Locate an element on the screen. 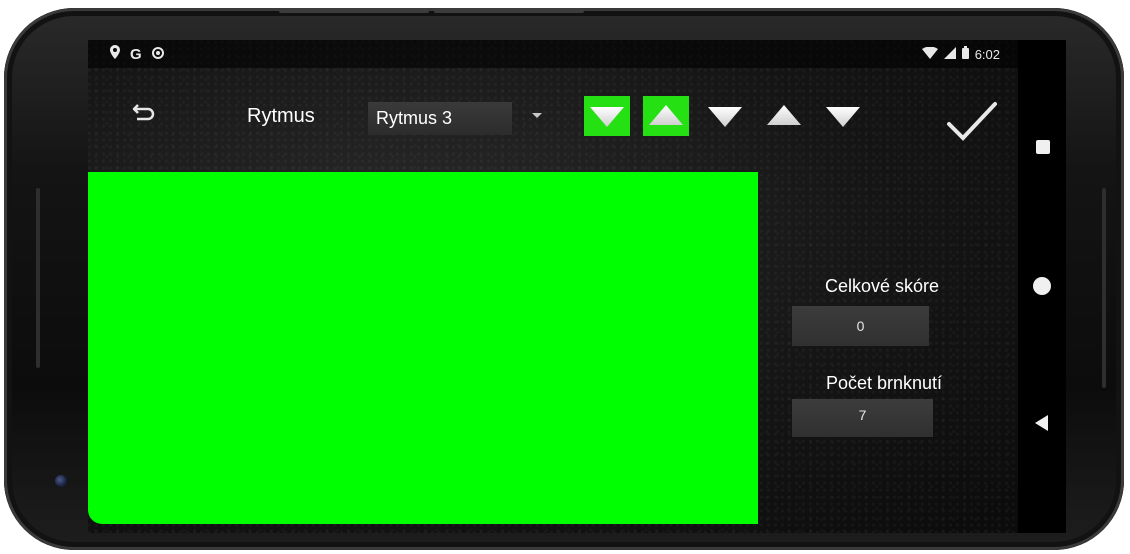 Image resolution: width=1130 pixels, height=554 pixels. recents-square-icon is located at coordinates (1043, 147).